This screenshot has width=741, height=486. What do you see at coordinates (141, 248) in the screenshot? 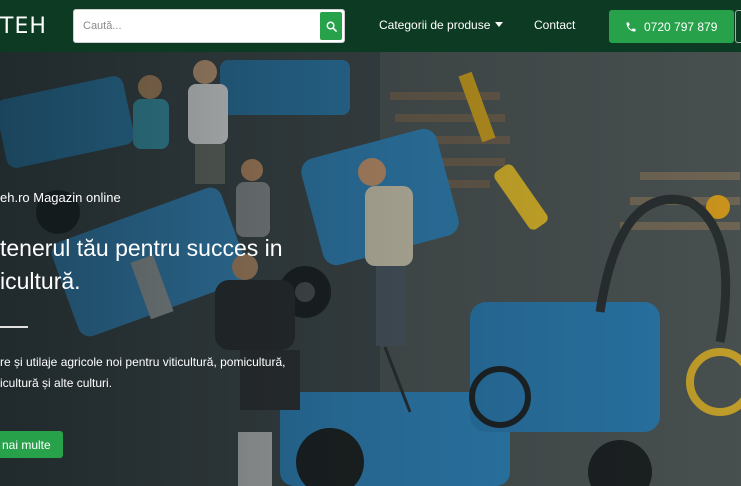
I see `hero-headline-line-1: tenerul tău pentru succes in` at bounding box center [141, 248].